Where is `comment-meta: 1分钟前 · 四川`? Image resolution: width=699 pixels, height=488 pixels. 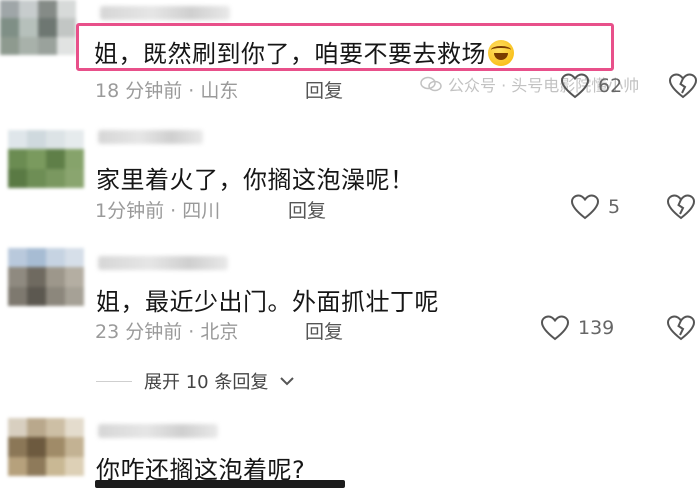 comment-meta: 1分钟前 · 四川 is located at coordinates (157, 209).